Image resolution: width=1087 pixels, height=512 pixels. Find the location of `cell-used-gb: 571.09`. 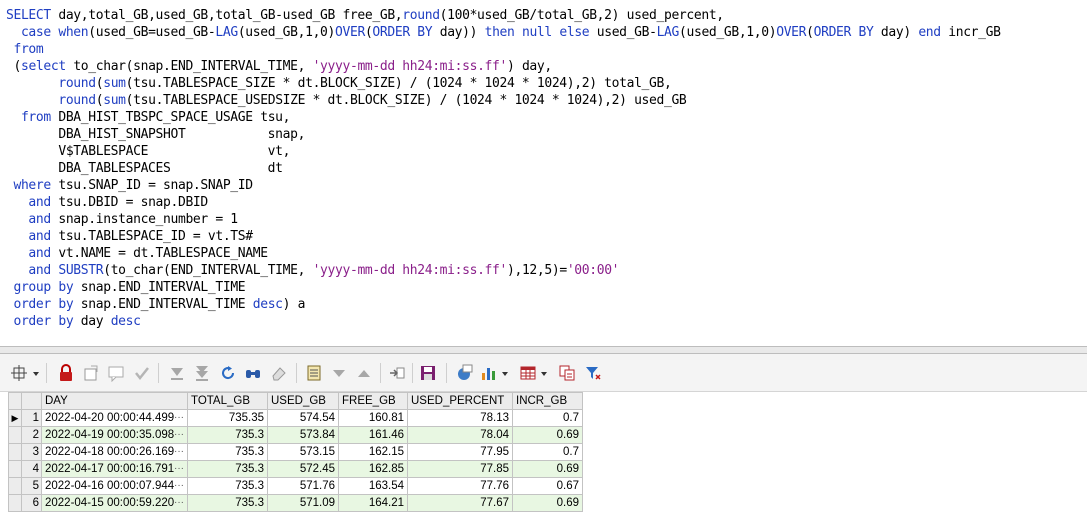

cell-used-gb: 571.09 is located at coordinates (303, 503).